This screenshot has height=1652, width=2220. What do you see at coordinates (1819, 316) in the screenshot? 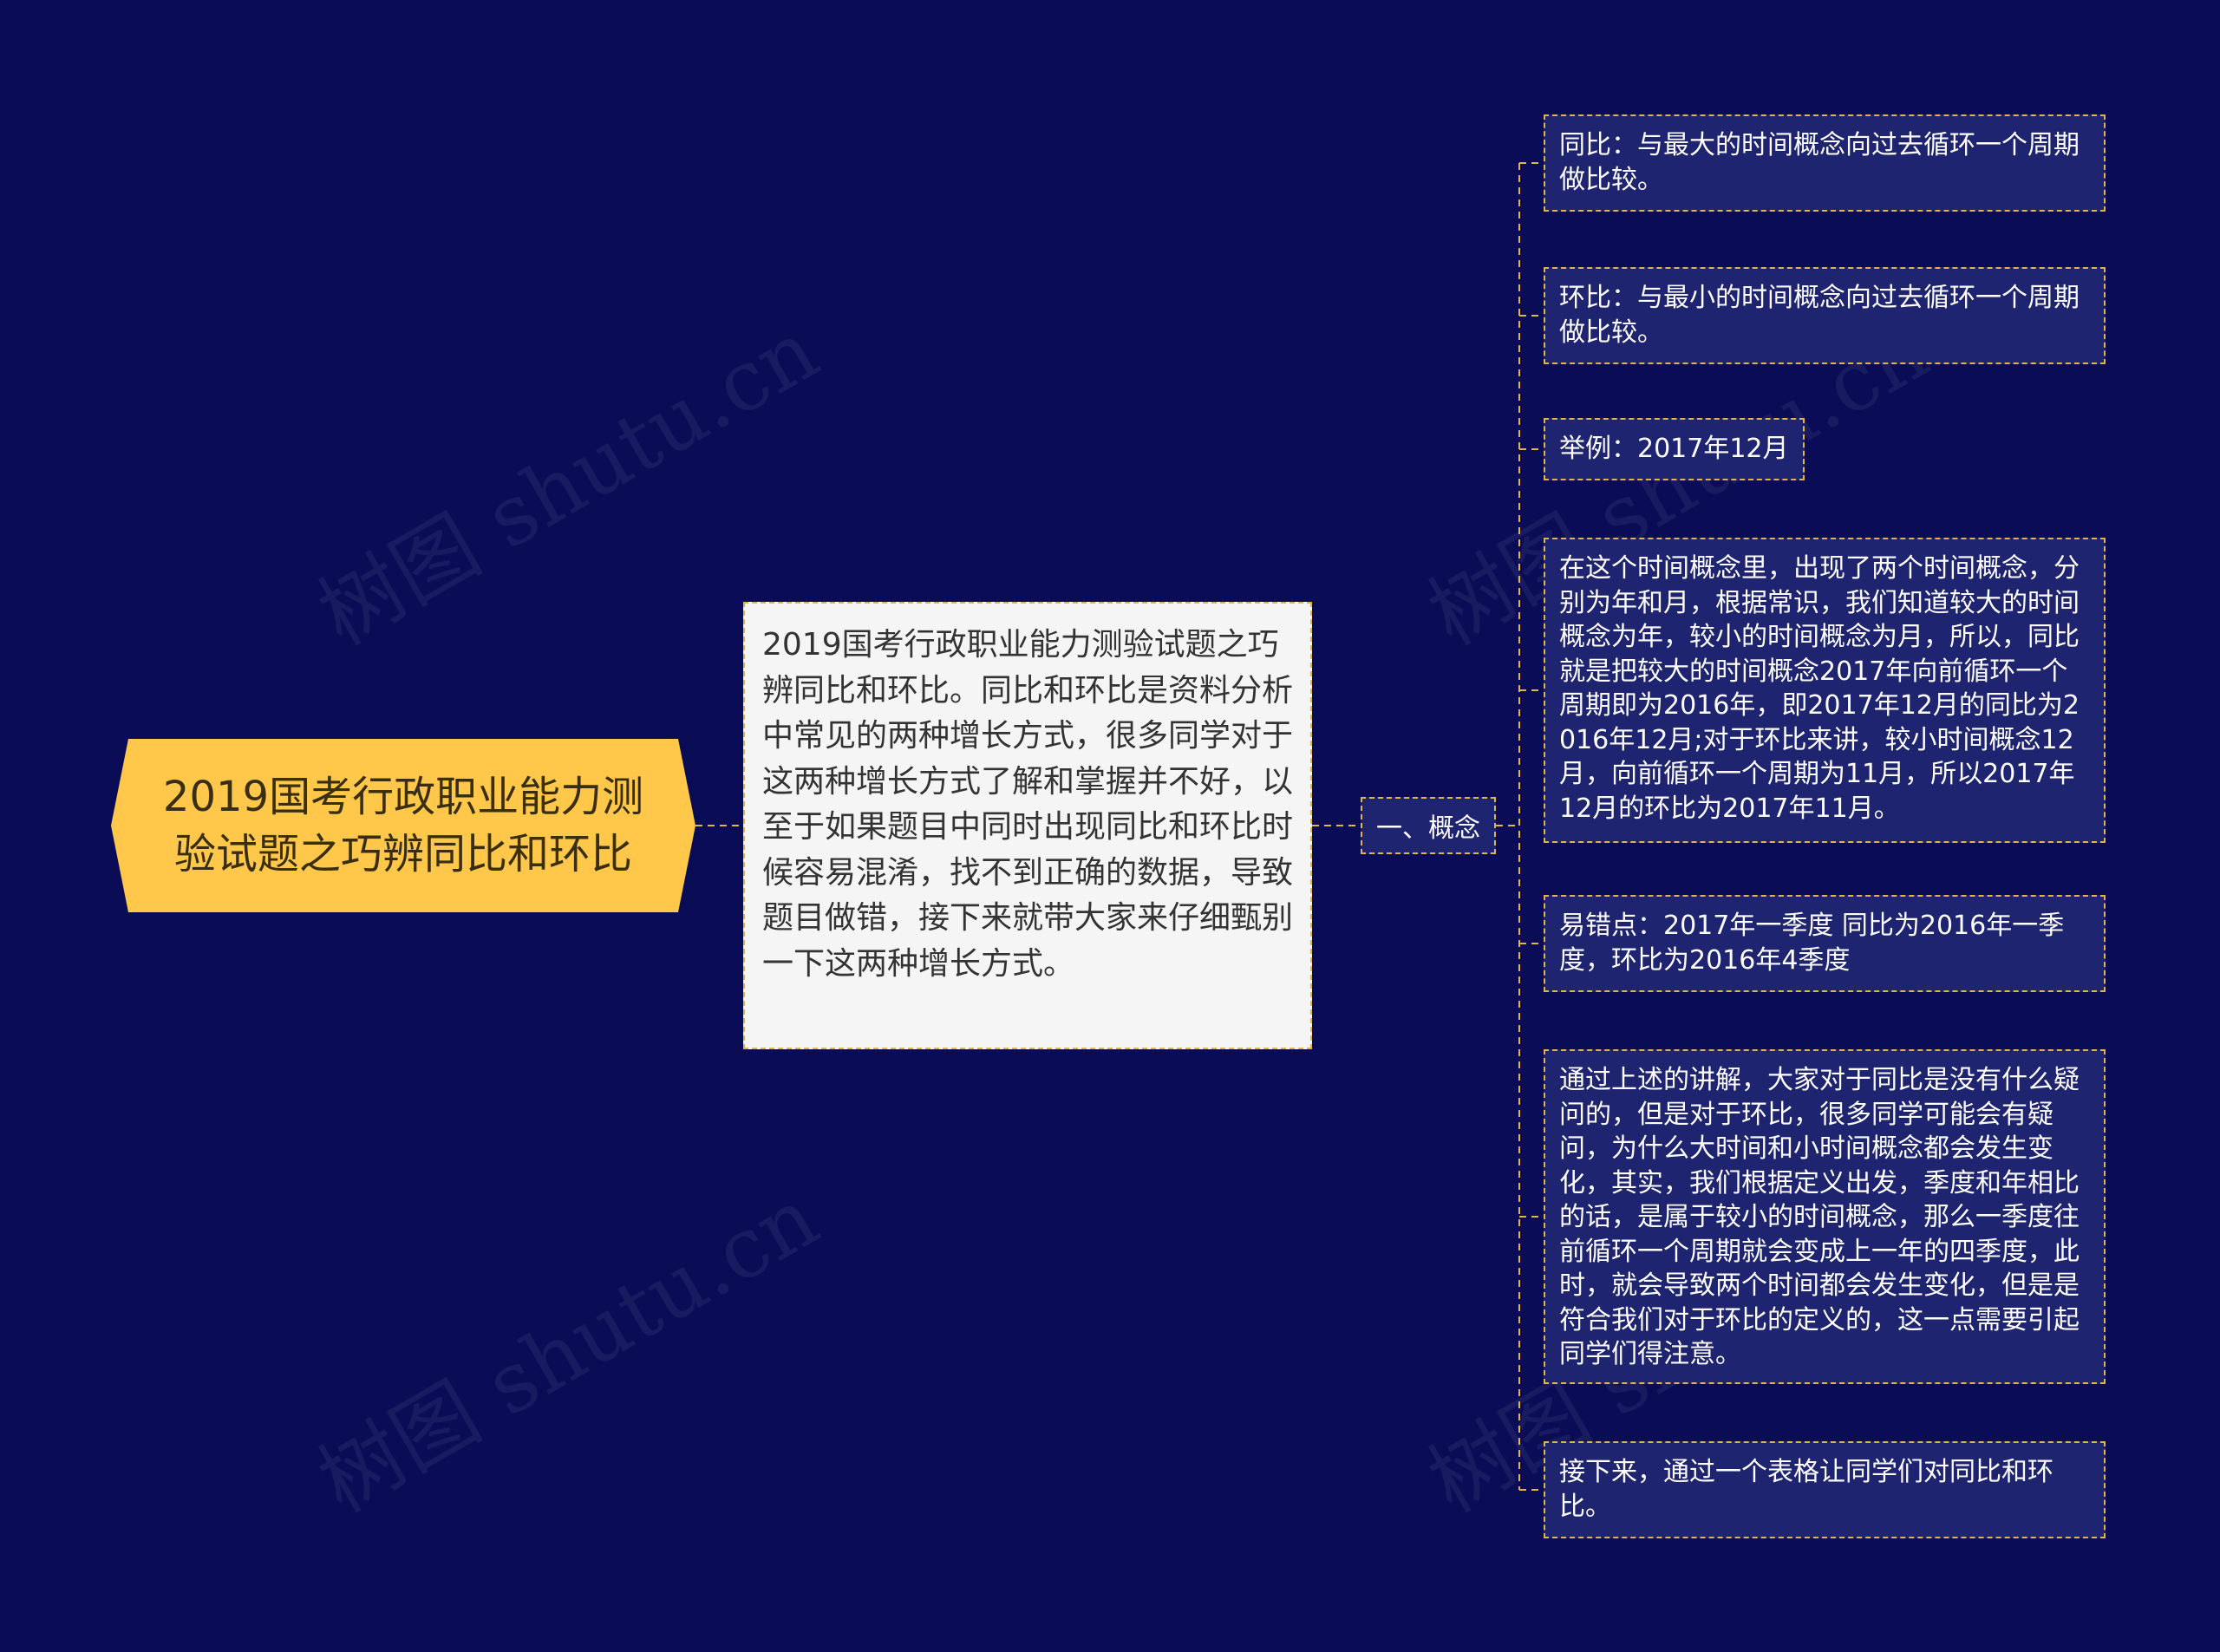
I see `leaf-text: 环比：与最小的时间概念向过去循环一个周期做比较。` at bounding box center [1819, 316].